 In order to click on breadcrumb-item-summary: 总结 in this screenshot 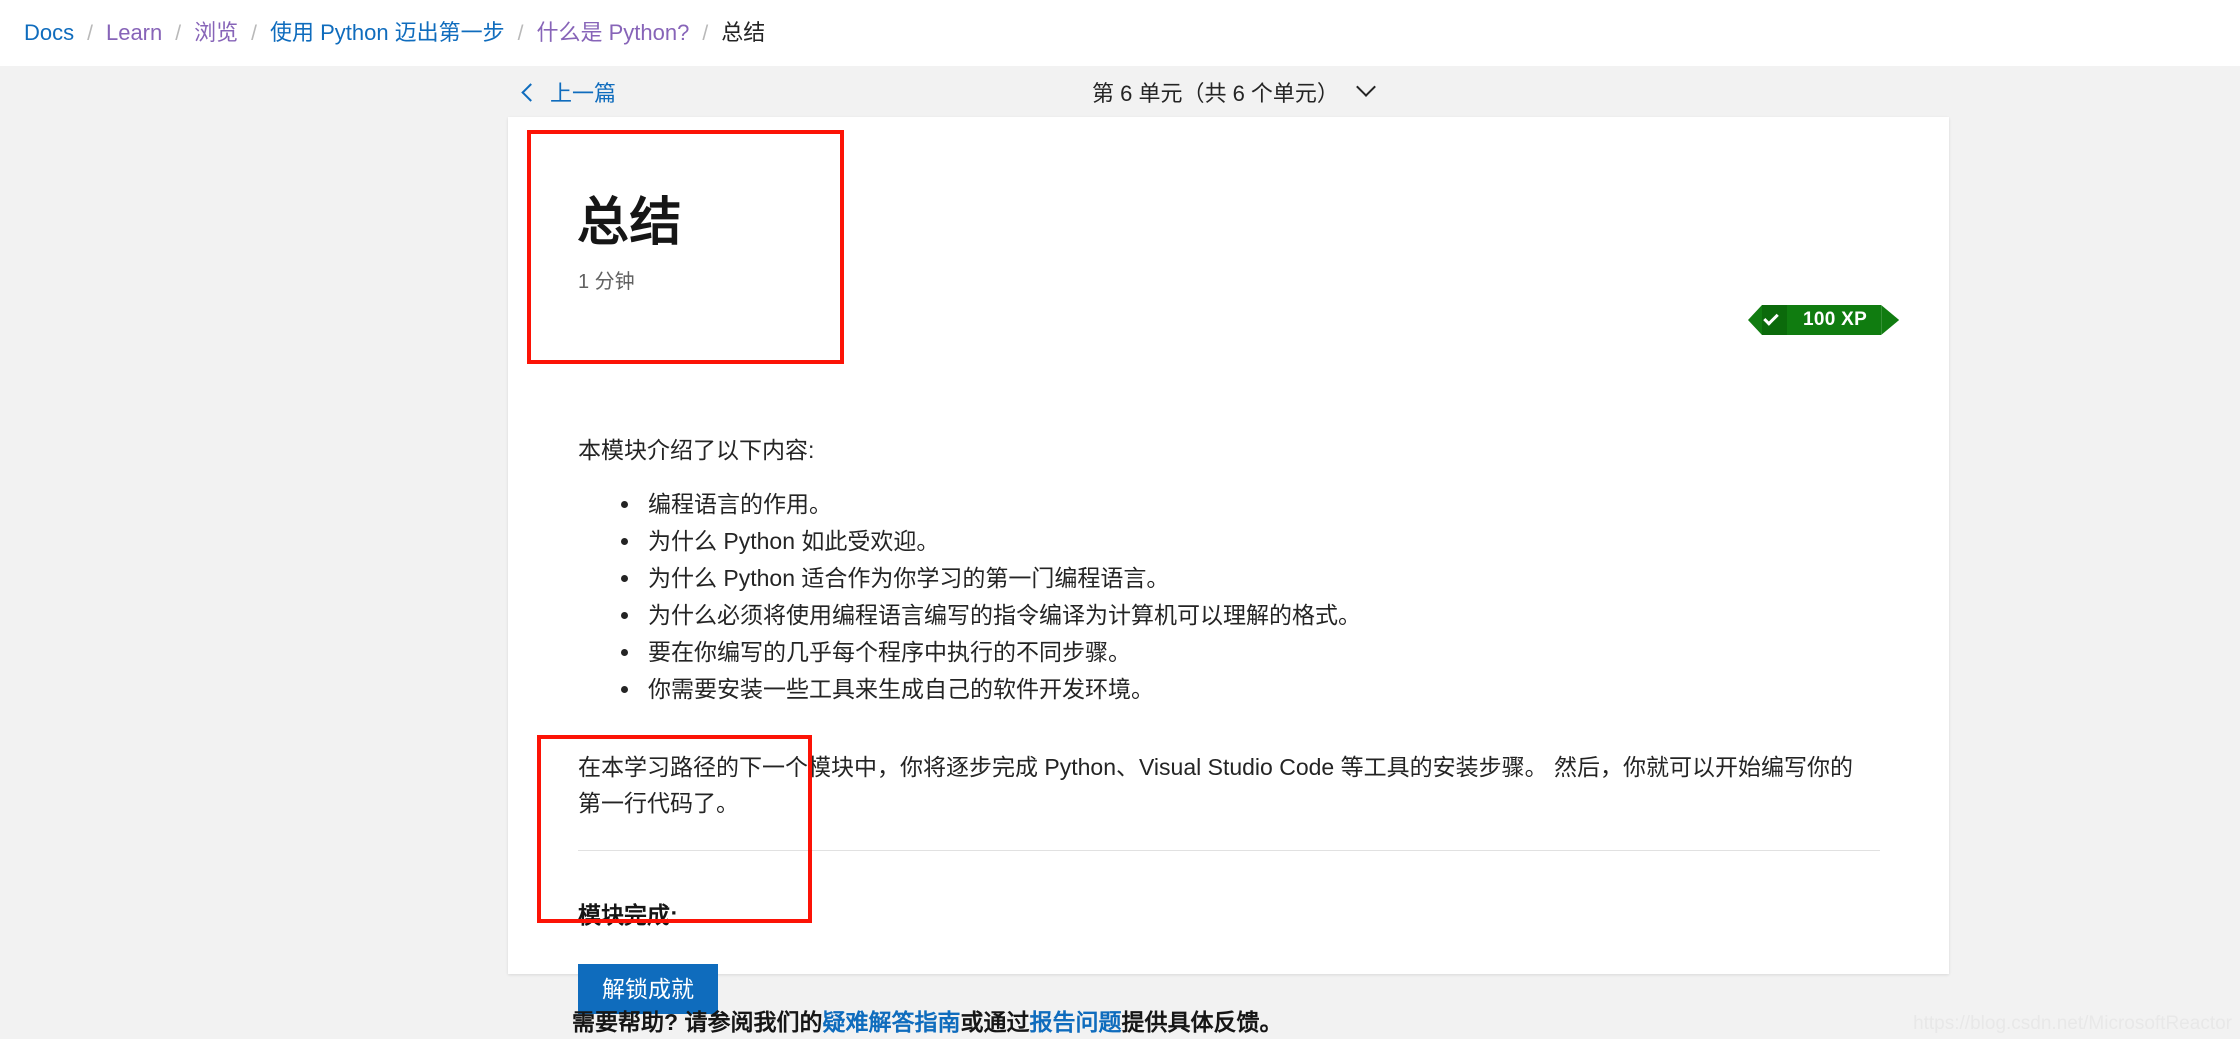, I will do `click(743, 32)`.